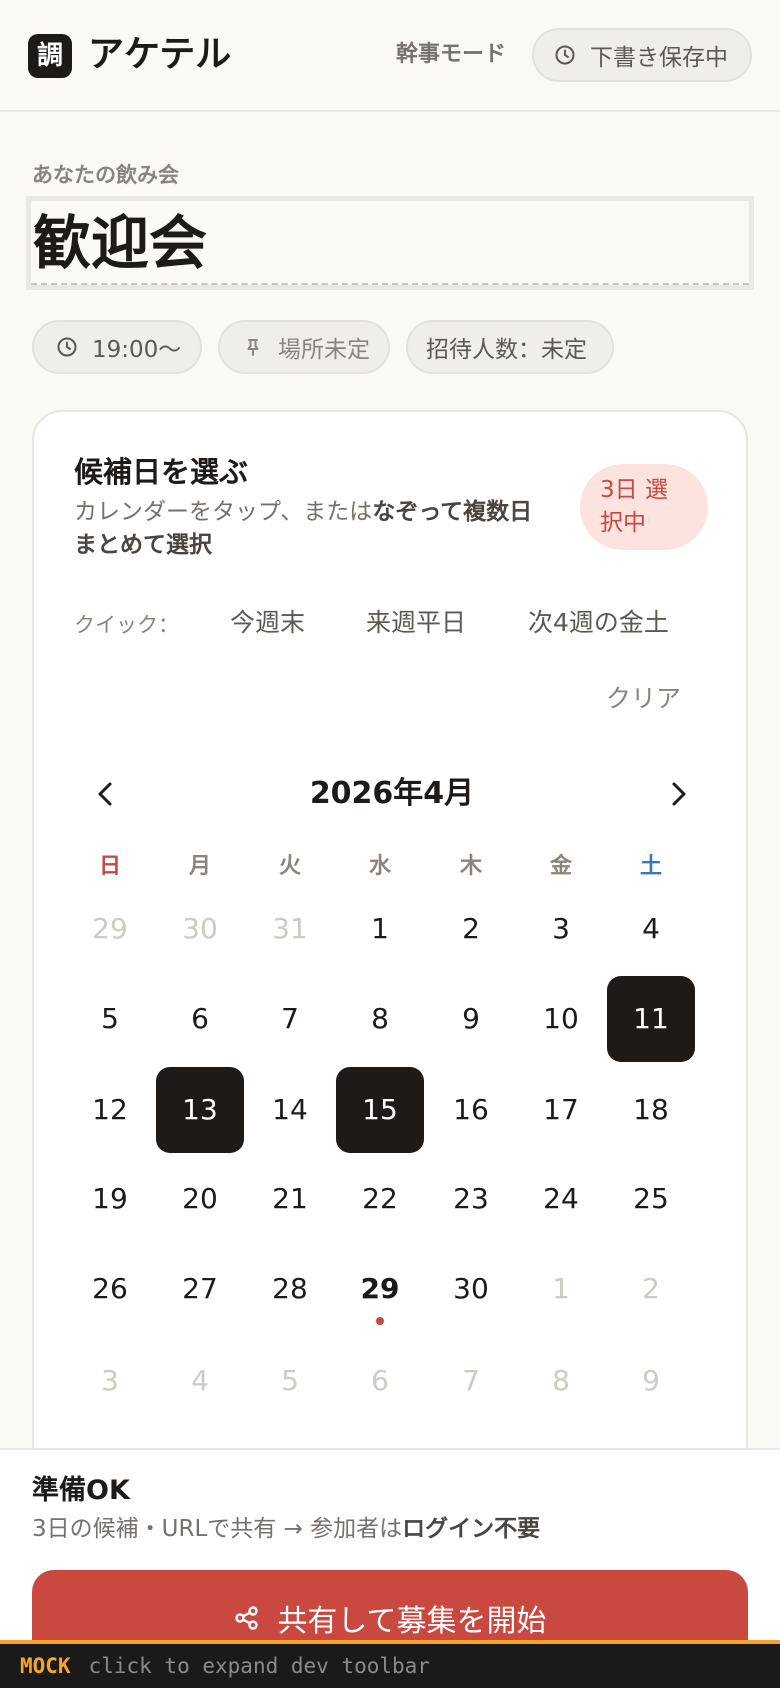  Describe the element at coordinates (380, 1321) in the screenshot. I see `today-indicator` at that location.